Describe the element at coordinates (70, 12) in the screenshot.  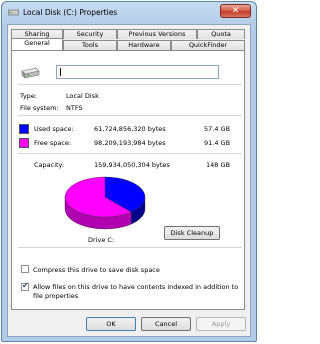
I see `window-title: Local Disk (C:) Properties` at that location.